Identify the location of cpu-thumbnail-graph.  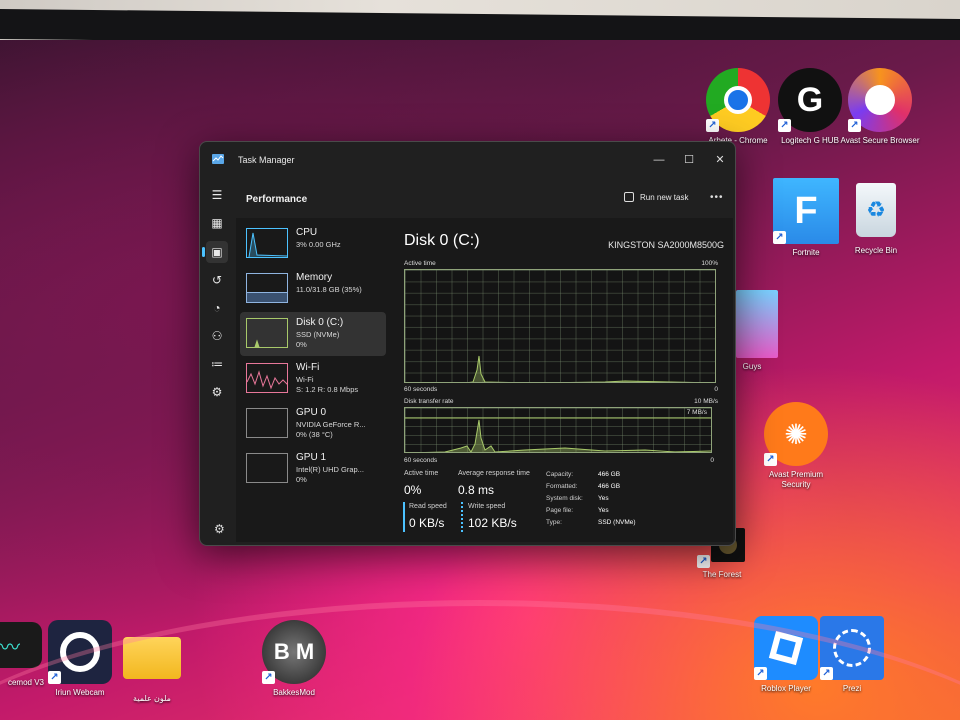
(267, 243).